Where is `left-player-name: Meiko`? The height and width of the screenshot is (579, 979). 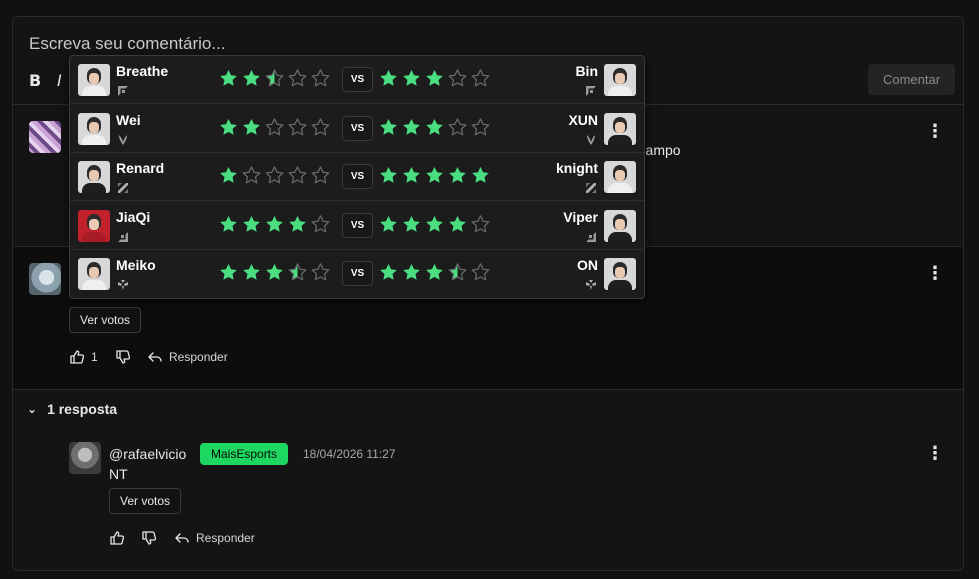
left-player-name: Meiko is located at coordinates (136, 265).